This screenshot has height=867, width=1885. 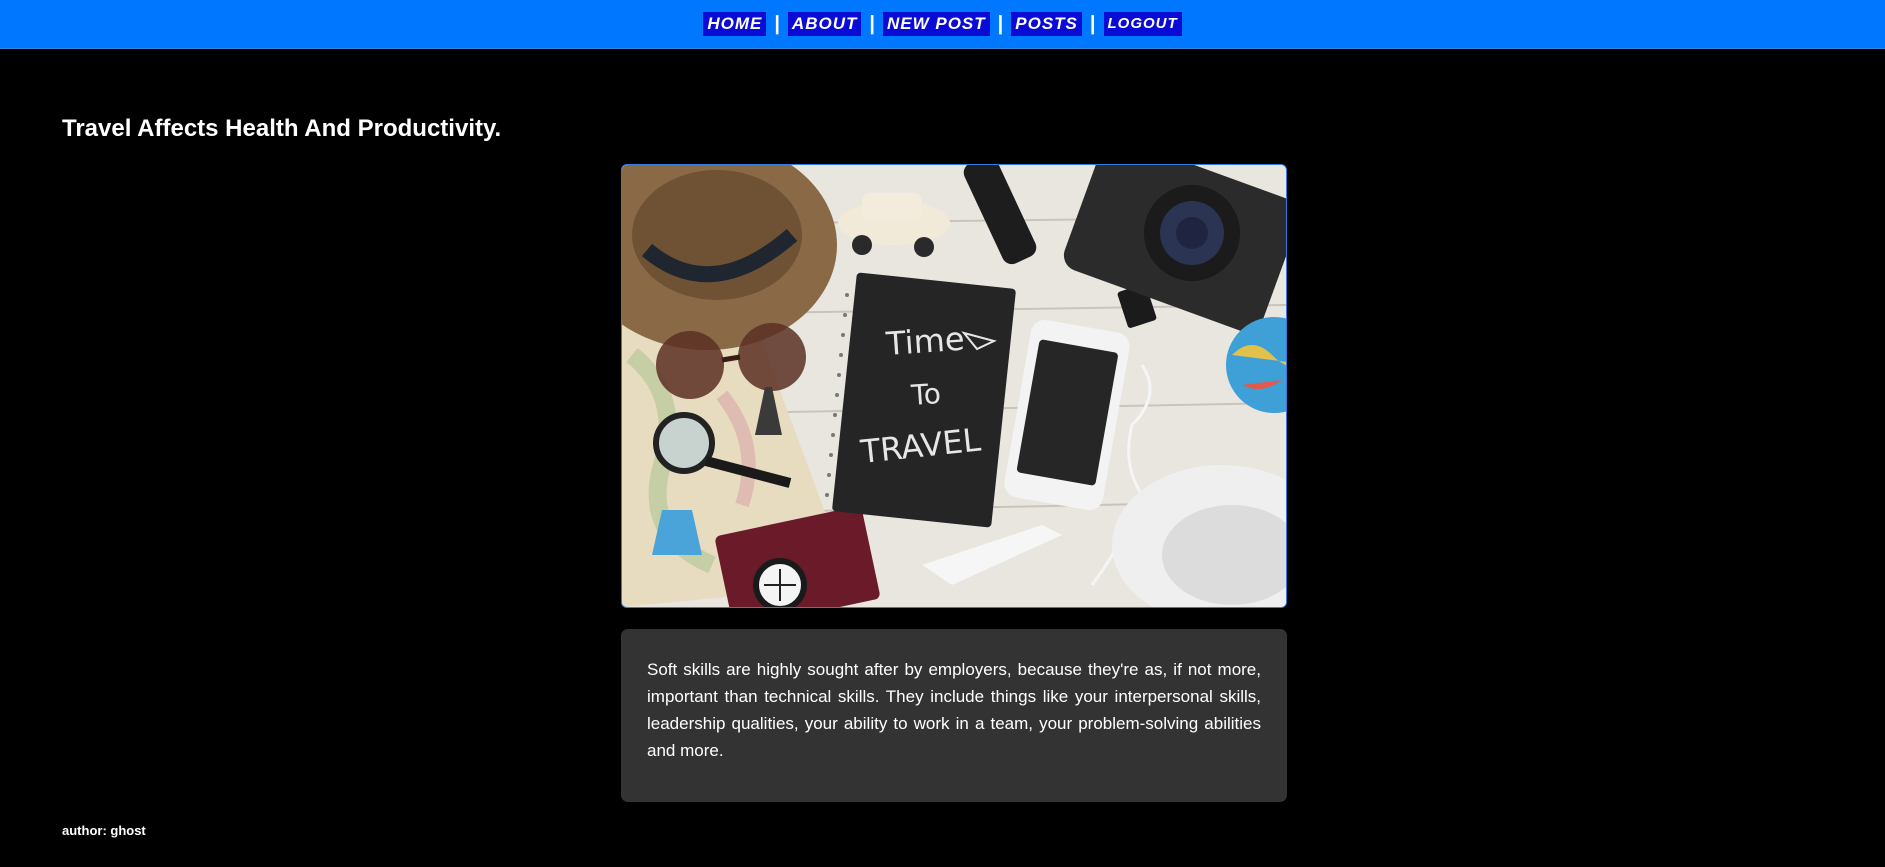 What do you see at coordinates (1142, 24) in the screenshot?
I see `nav-logout-link: LOGOUT` at bounding box center [1142, 24].